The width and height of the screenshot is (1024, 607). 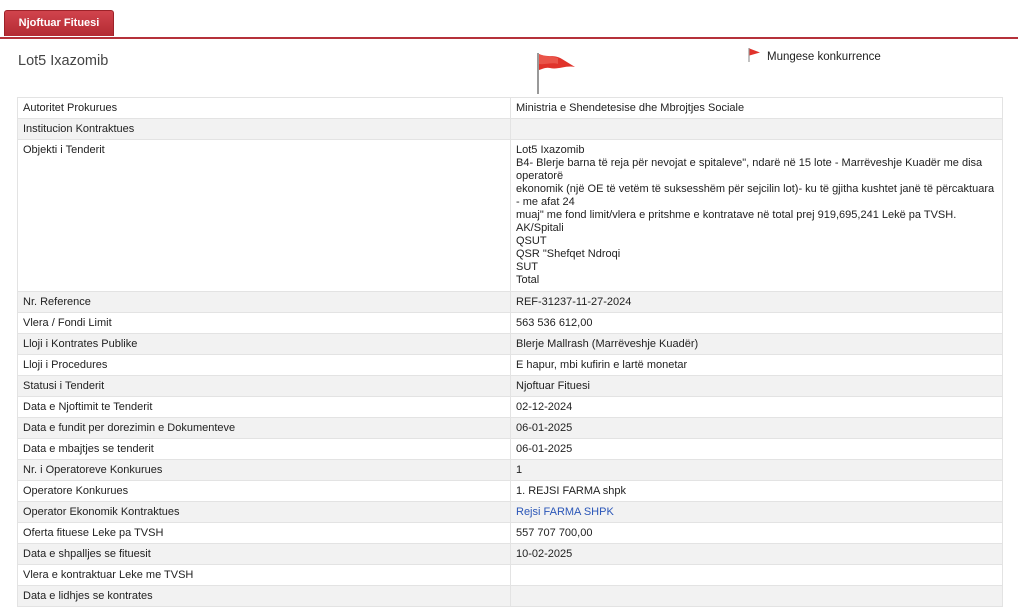 I want to click on table-row: Statusi i Tenderit Njoftuar Fituesi, so click(x=510, y=386).